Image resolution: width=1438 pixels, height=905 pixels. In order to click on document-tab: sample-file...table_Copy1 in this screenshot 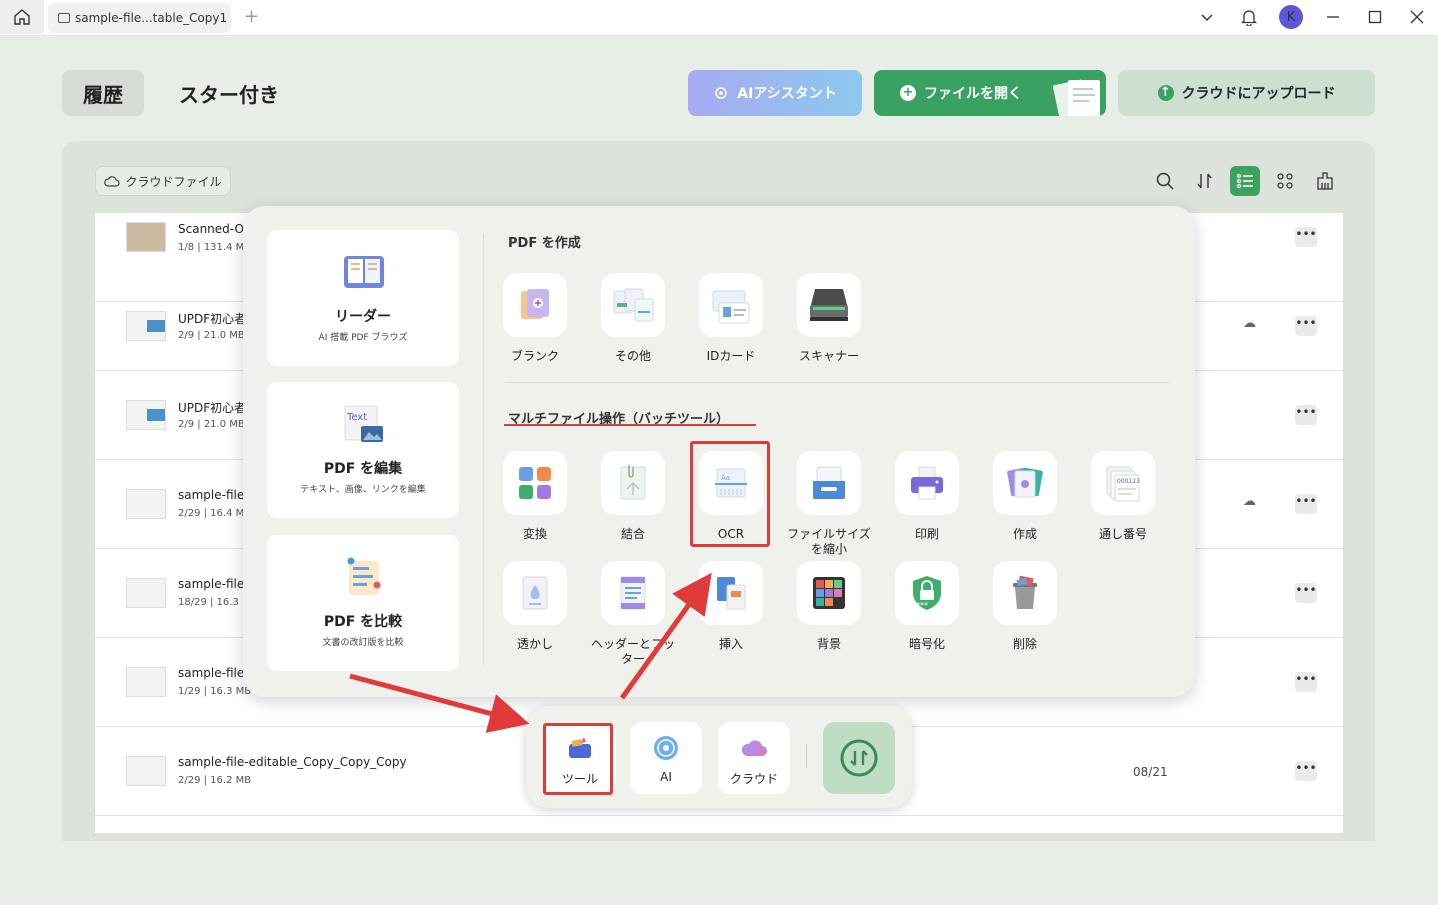, I will do `click(139, 18)`.